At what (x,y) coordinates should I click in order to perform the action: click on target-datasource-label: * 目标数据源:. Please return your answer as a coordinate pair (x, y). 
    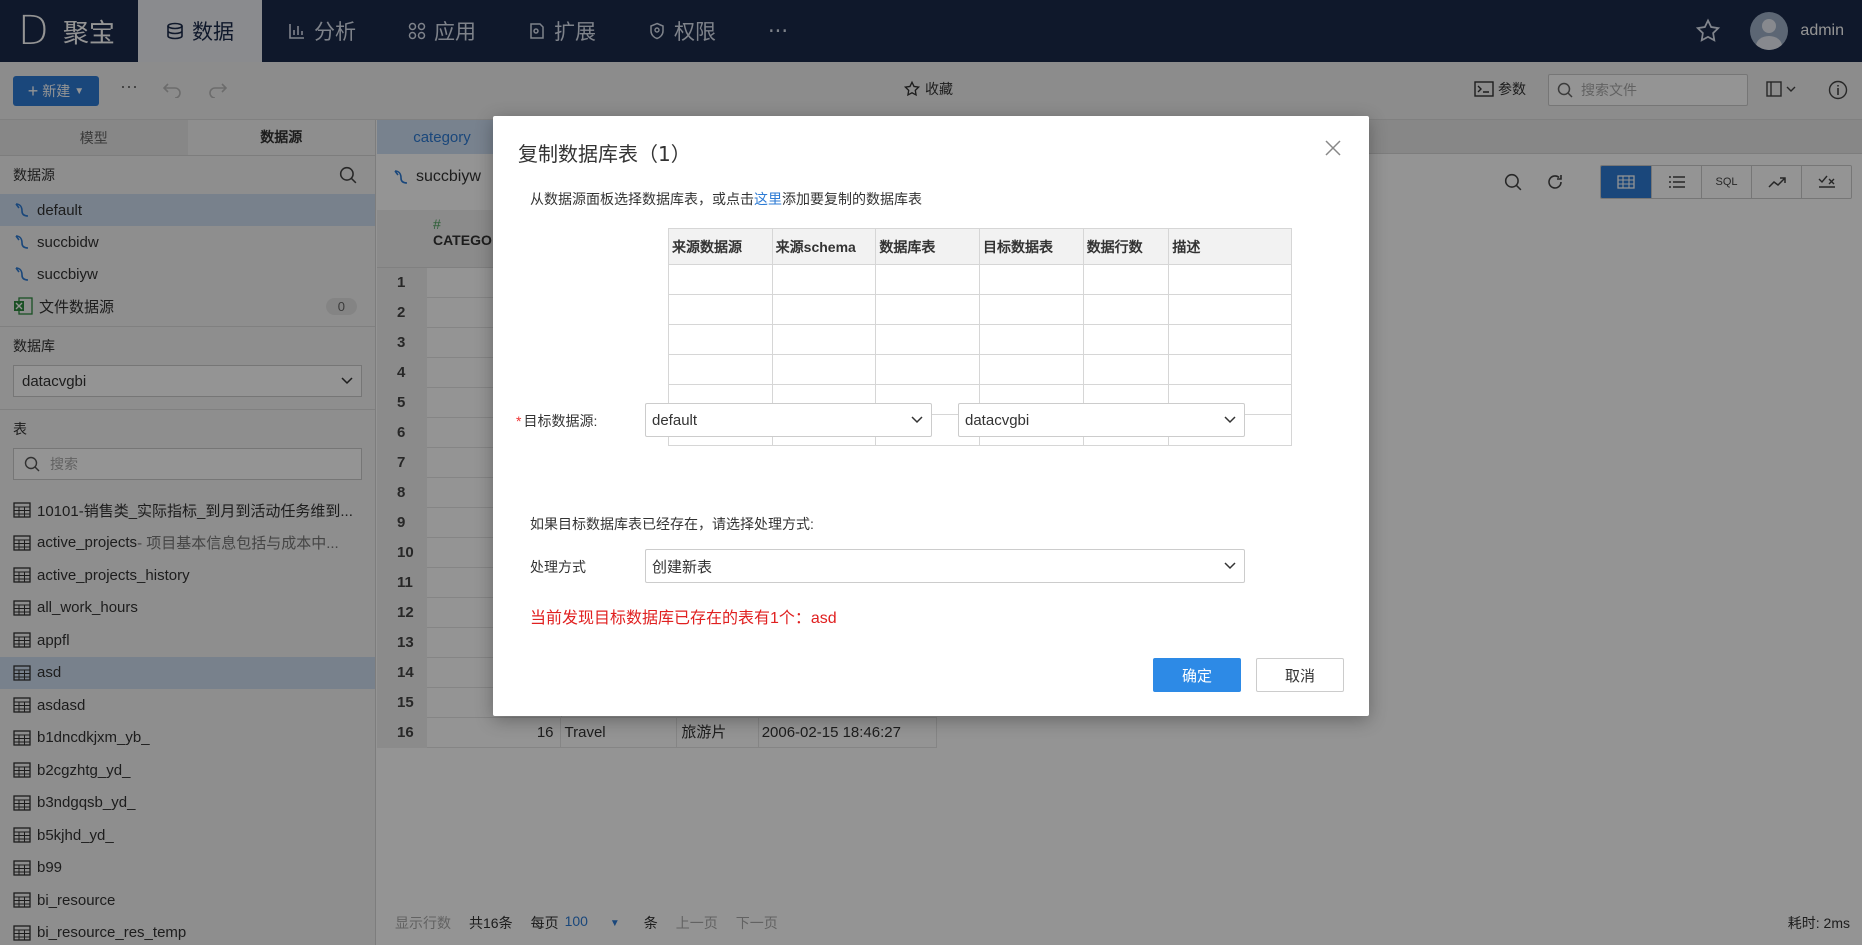
    Looking at the image, I should click on (556, 421).